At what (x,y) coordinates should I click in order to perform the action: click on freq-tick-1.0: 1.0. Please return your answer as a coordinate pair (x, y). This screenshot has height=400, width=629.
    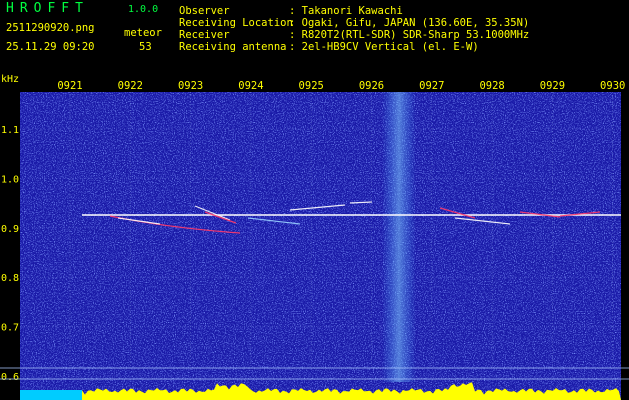
    Looking at the image, I should click on (10, 179).